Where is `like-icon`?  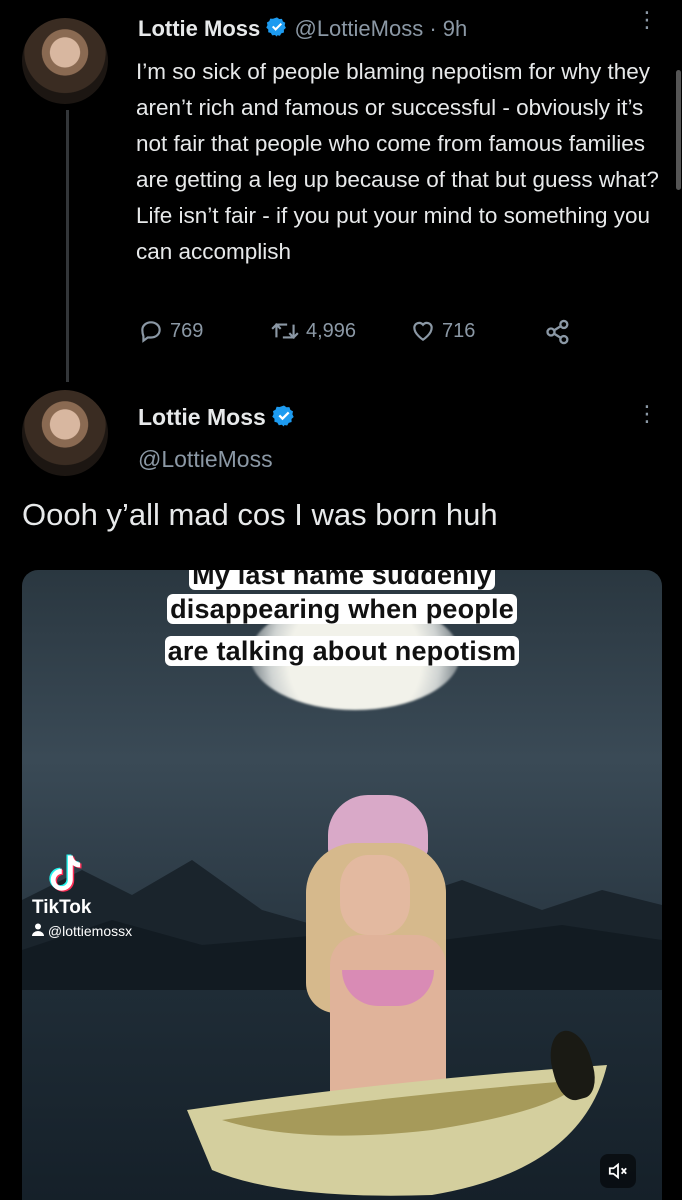
like-icon is located at coordinates (423, 331).